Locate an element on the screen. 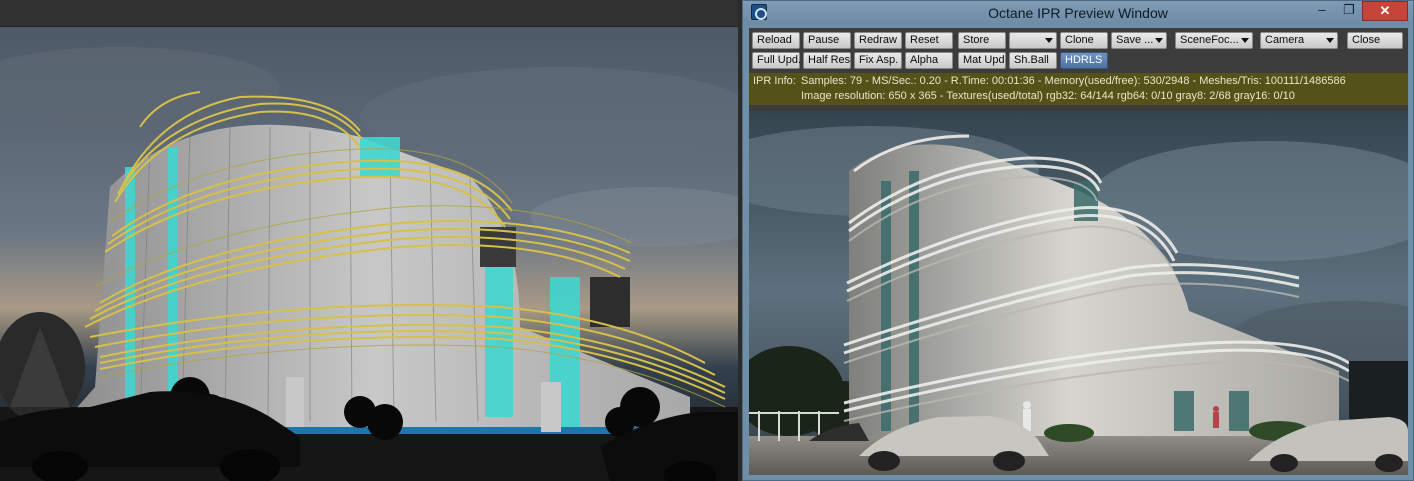  camera-label: Camera is located at coordinates (1285, 40).